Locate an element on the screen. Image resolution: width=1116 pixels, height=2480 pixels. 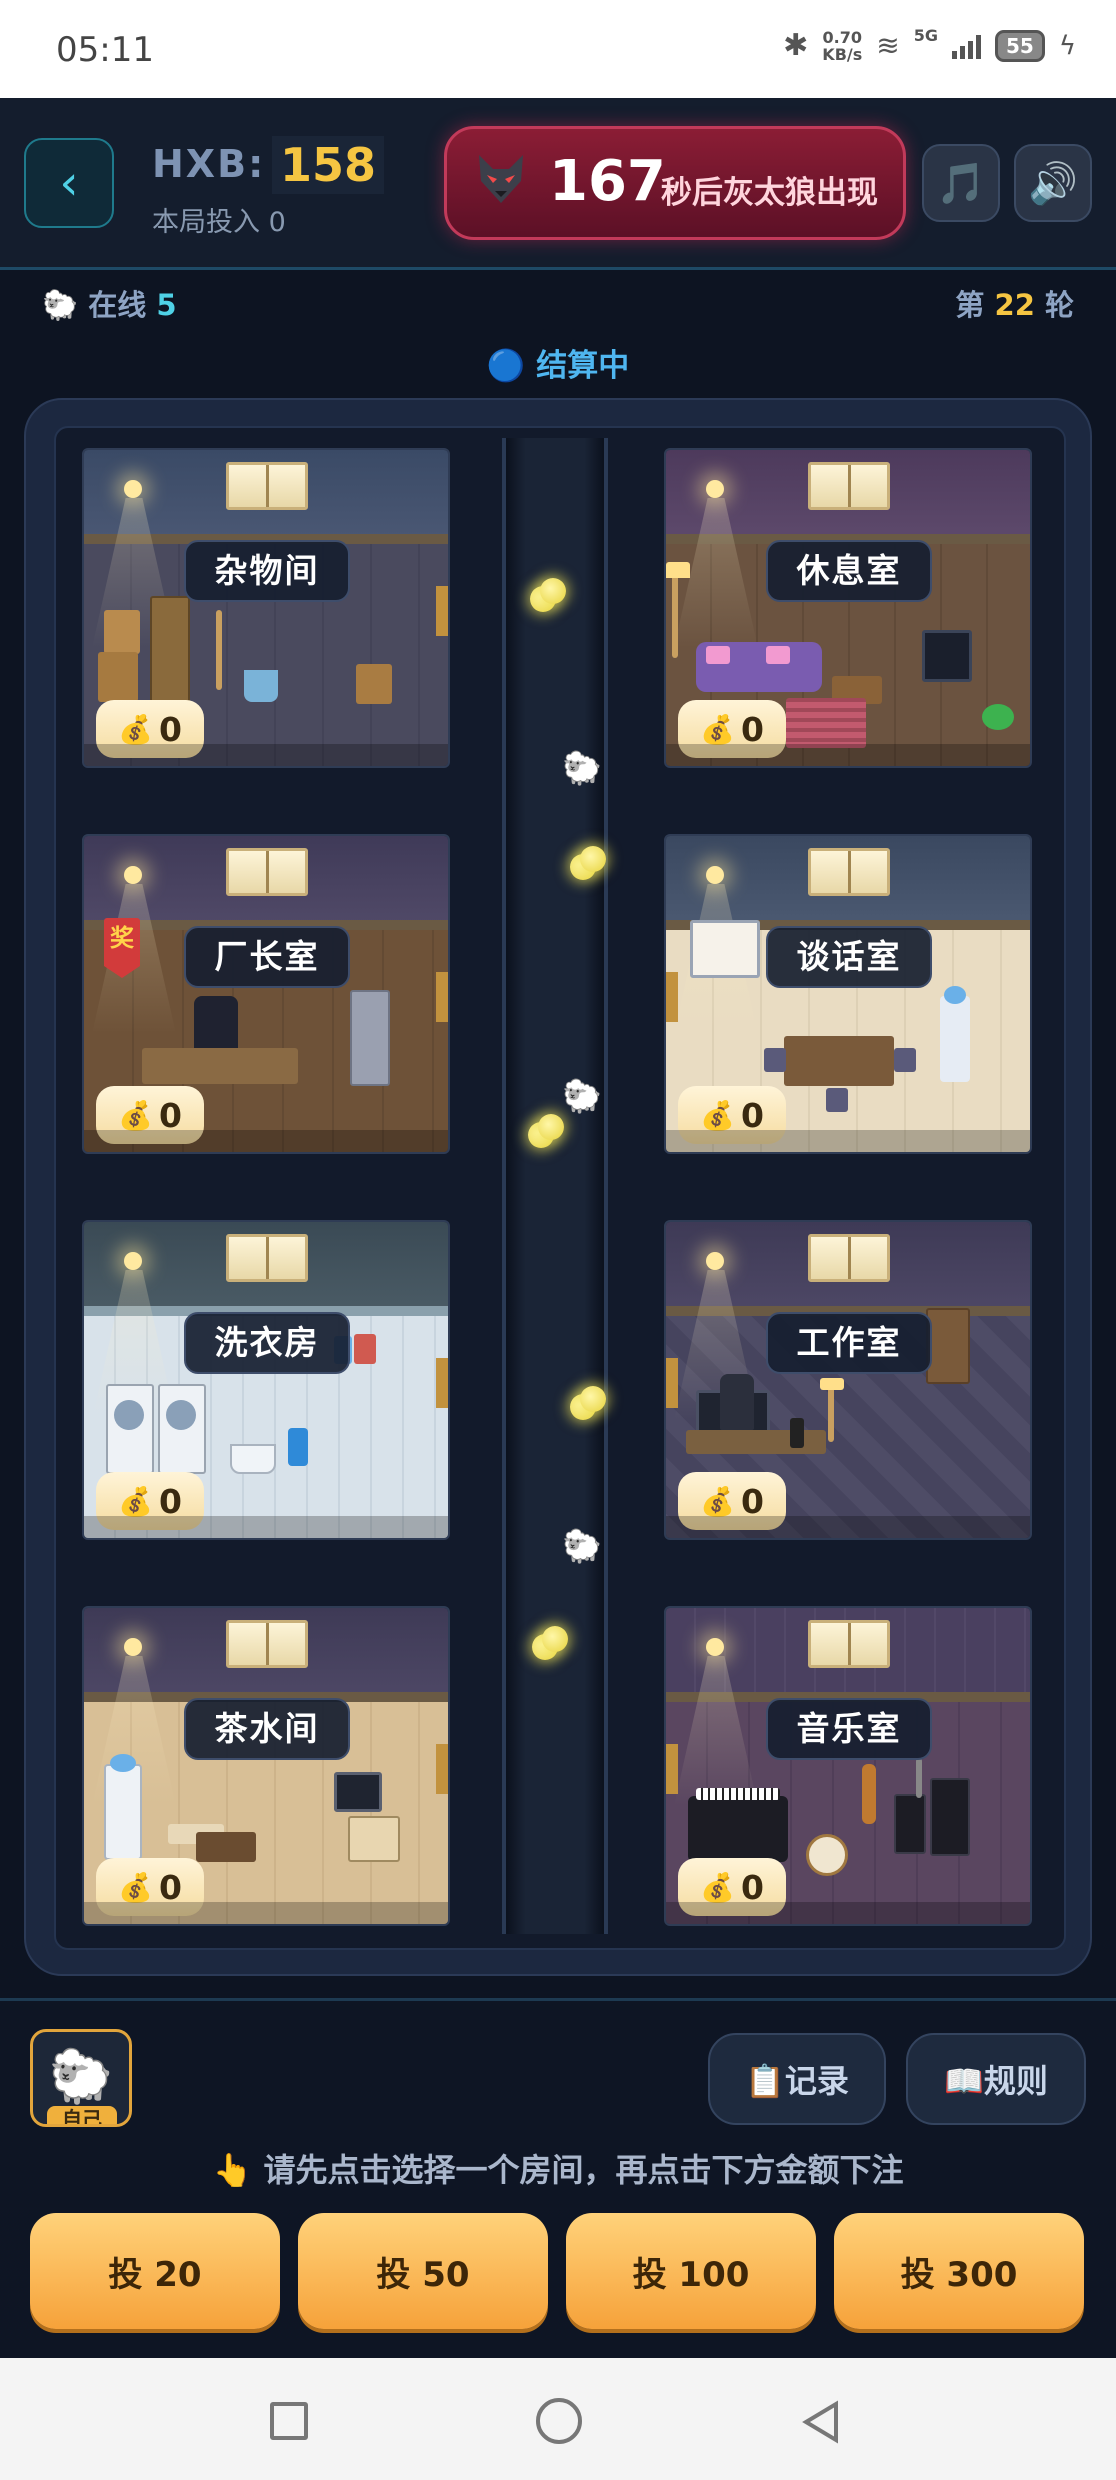
award-banner: 奖 is located at coordinates (122, 948).